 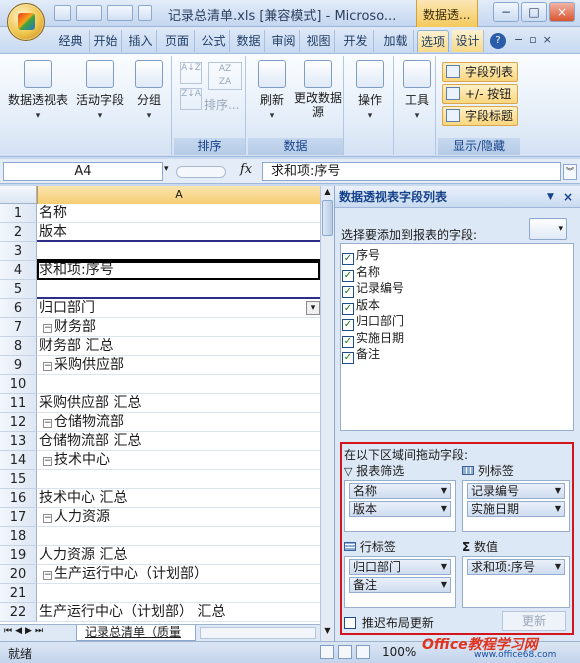 I want to click on vertical-scrollbar: ▲ ▼, so click(x=327, y=413).